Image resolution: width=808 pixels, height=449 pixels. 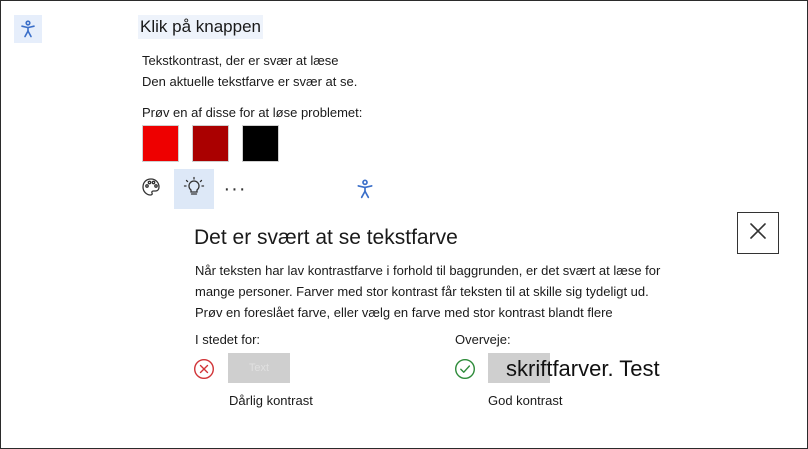 I want to click on palette-icon, so click(x=151, y=189).